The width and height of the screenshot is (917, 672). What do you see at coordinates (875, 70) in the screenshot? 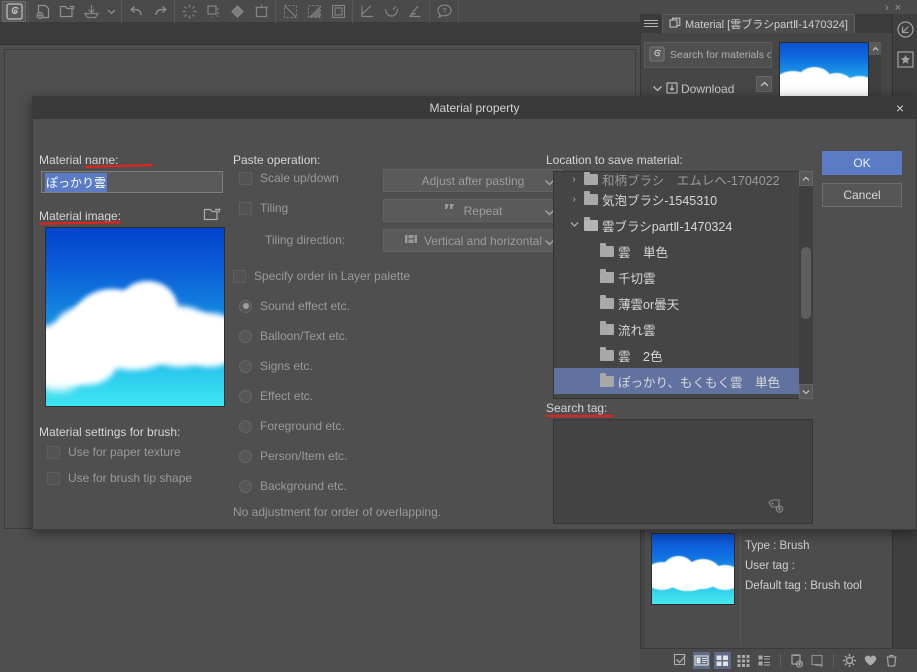
I see `material-thumbnail-scrollbar` at bounding box center [875, 70].